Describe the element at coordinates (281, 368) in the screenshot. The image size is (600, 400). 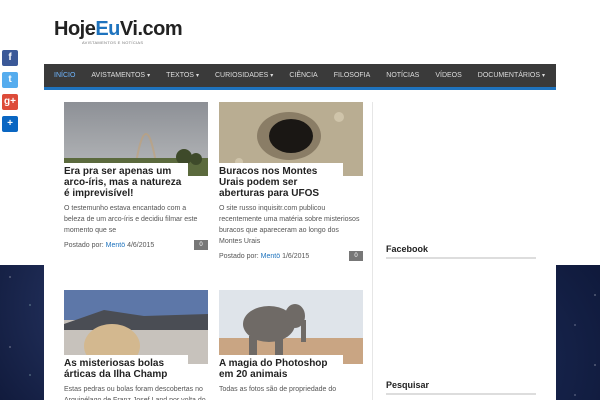
I see `post-title: A magia do Photoshop em 20 animais` at that location.